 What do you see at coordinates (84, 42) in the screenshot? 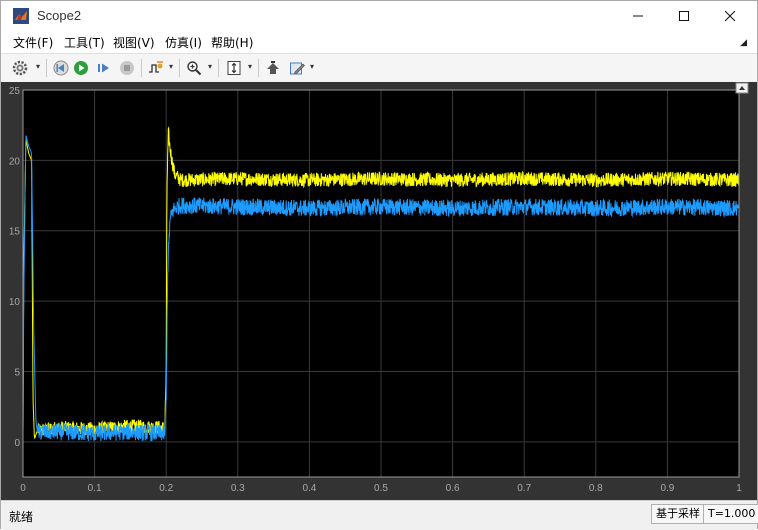
I see `menu-tools: 工具(T)` at bounding box center [84, 42].